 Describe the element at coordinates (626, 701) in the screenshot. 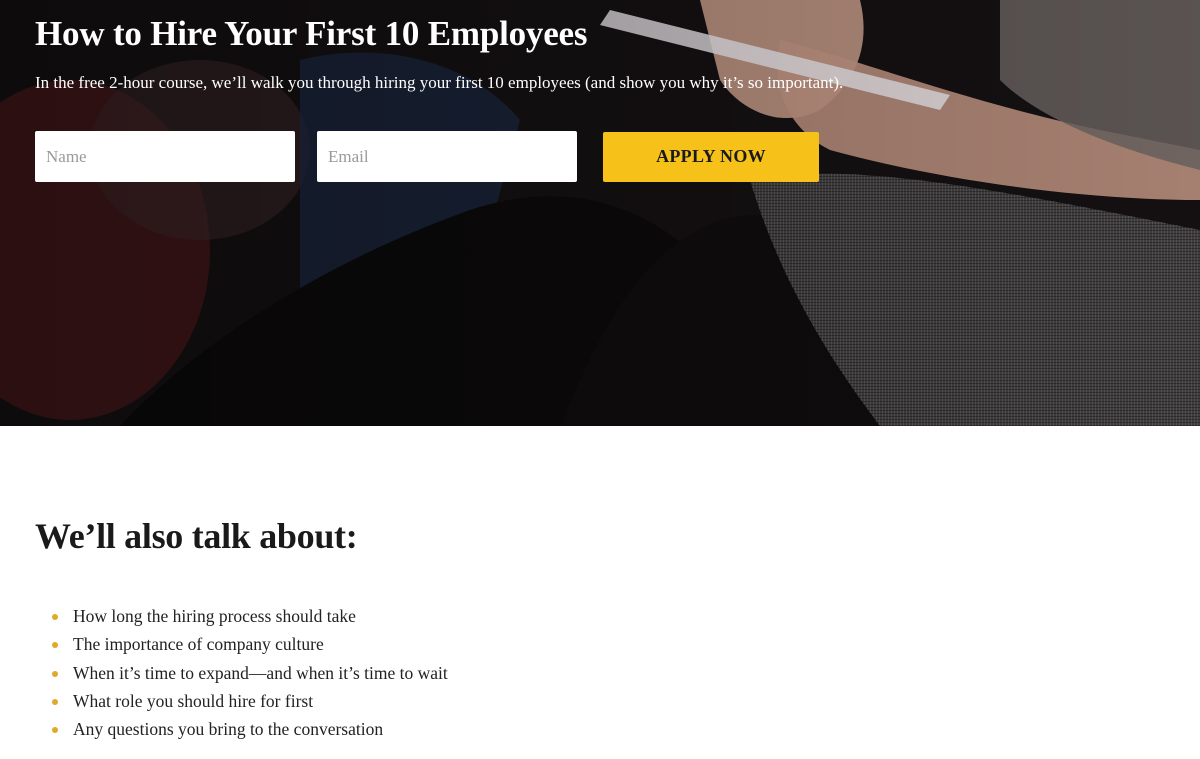

I see `list-item: What role you should hire for first` at that location.